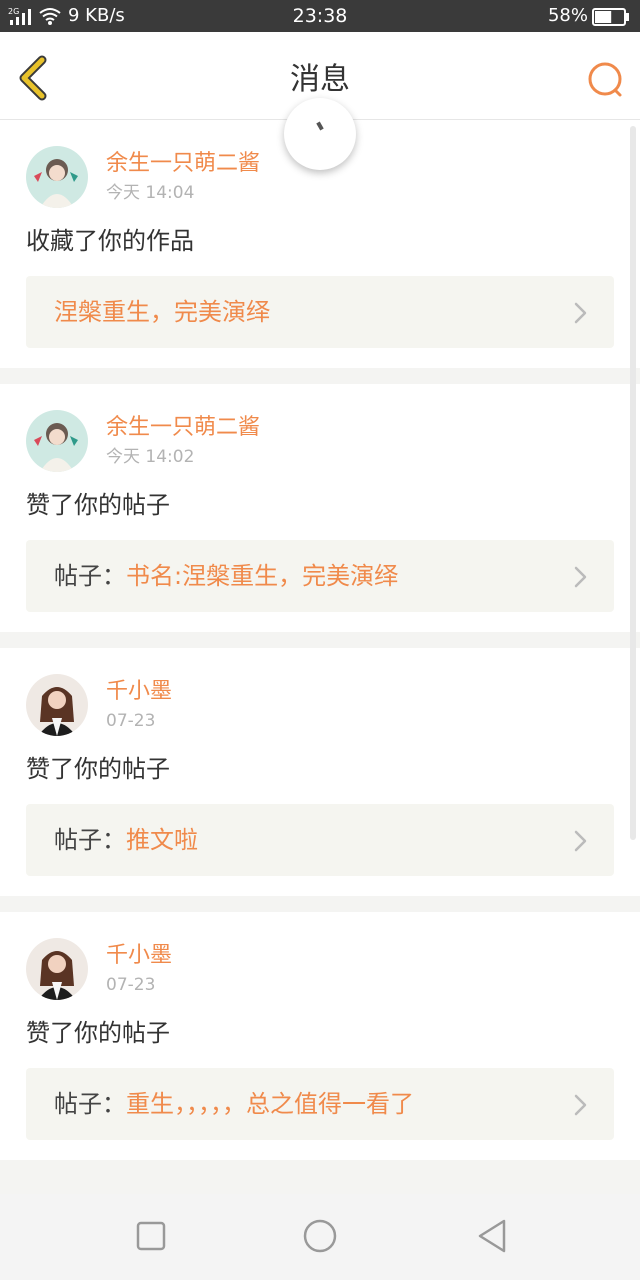 Image resolution: width=640 pixels, height=1280 pixels. What do you see at coordinates (320, 840) in the screenshot?
I see `referenced-post: 帖子：推文啦` at bounding box center [320, 840].